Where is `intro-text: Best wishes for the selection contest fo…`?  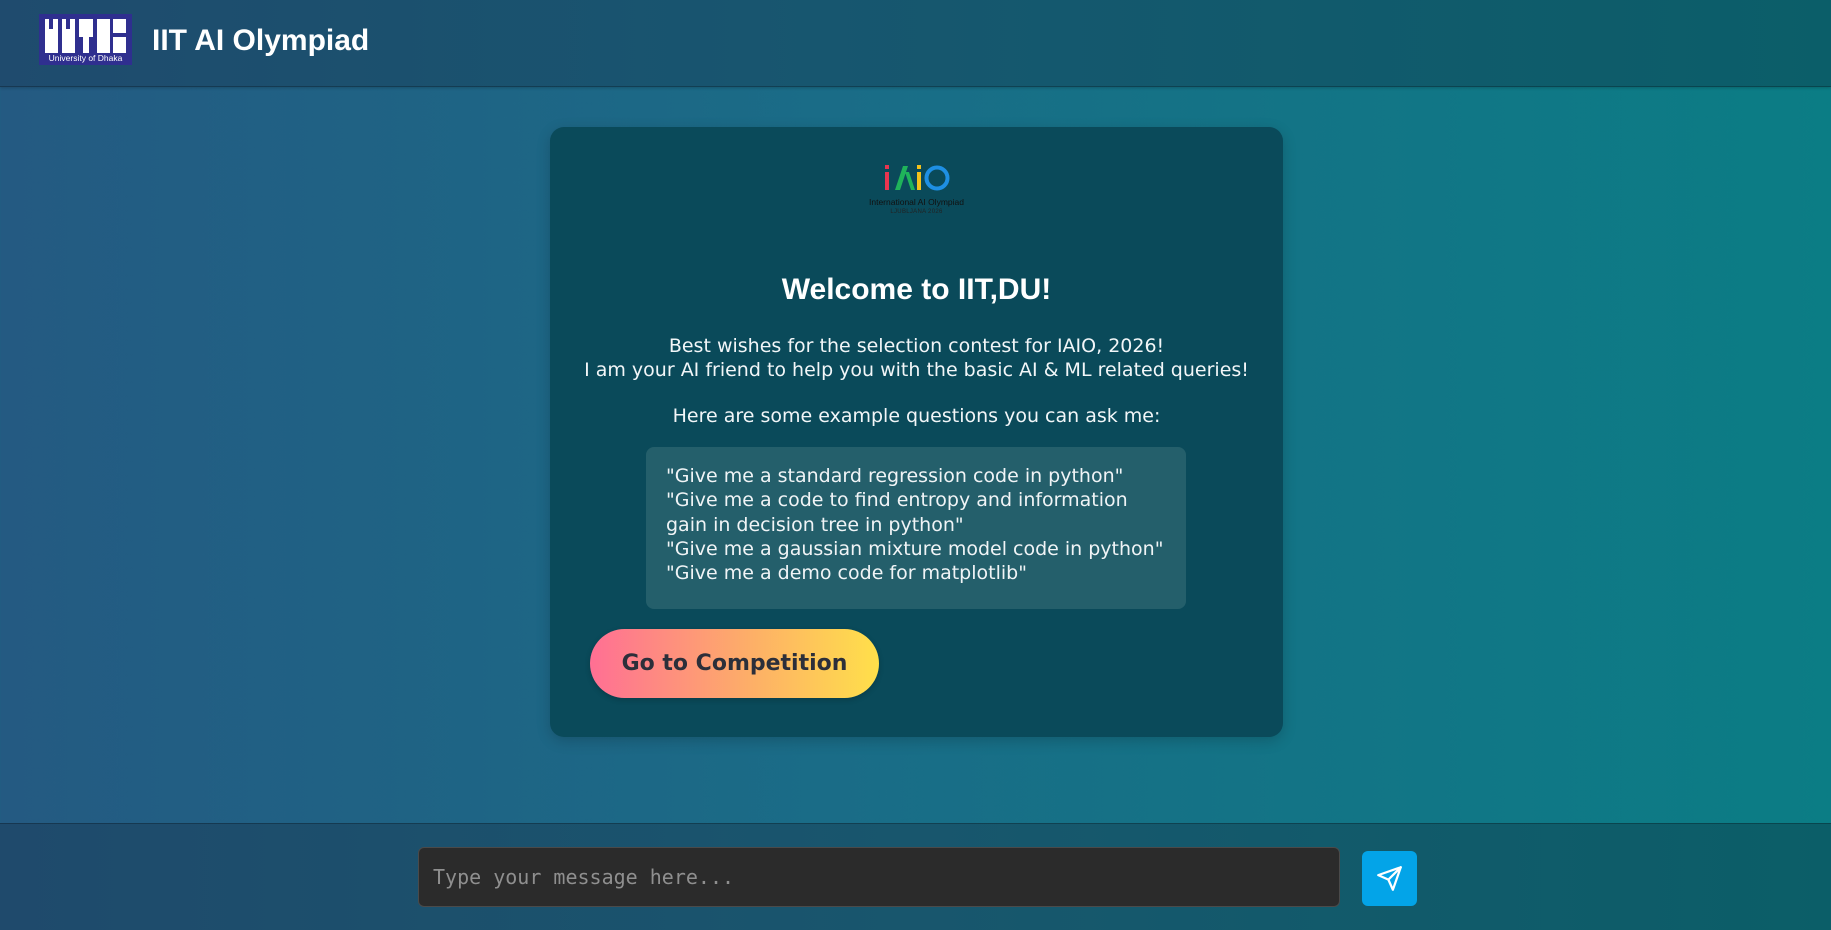 intro-text: Best wishes for the selection contest fo… is located at coordinates (916, 358).